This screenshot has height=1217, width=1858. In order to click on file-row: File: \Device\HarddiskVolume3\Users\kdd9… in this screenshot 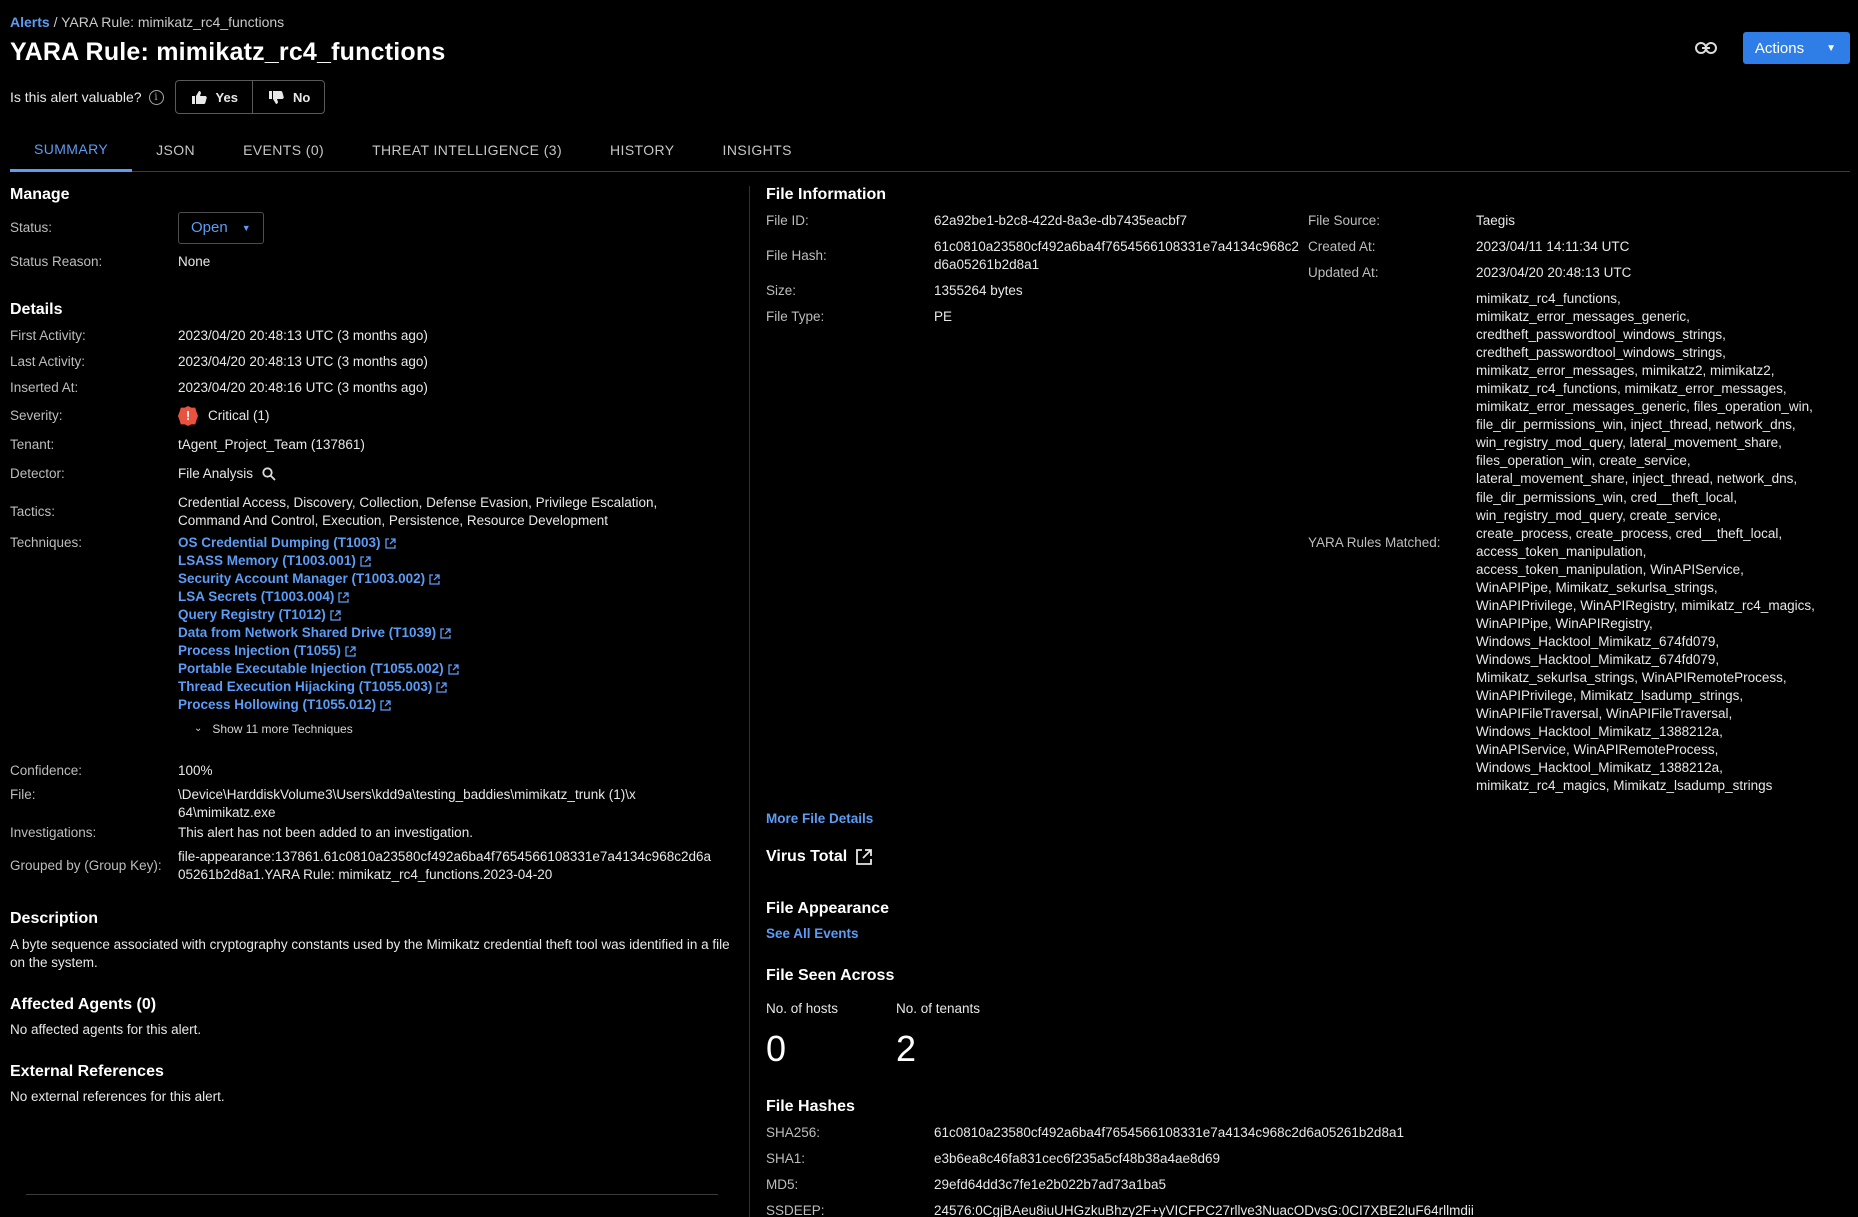, I will do `click(370, 804)`.